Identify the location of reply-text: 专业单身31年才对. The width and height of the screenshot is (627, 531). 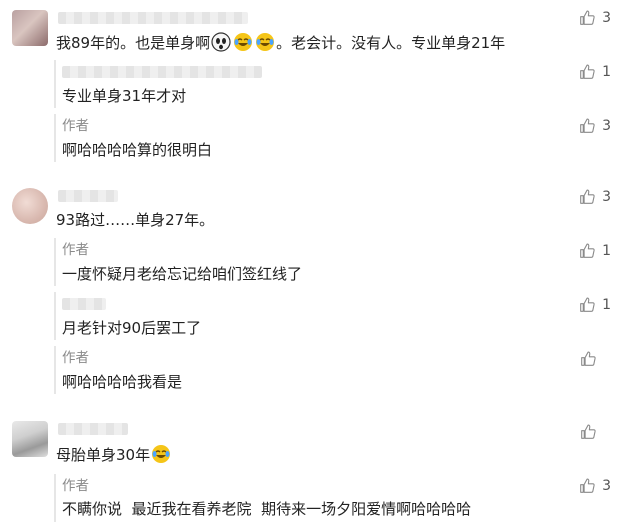
(124, 96).